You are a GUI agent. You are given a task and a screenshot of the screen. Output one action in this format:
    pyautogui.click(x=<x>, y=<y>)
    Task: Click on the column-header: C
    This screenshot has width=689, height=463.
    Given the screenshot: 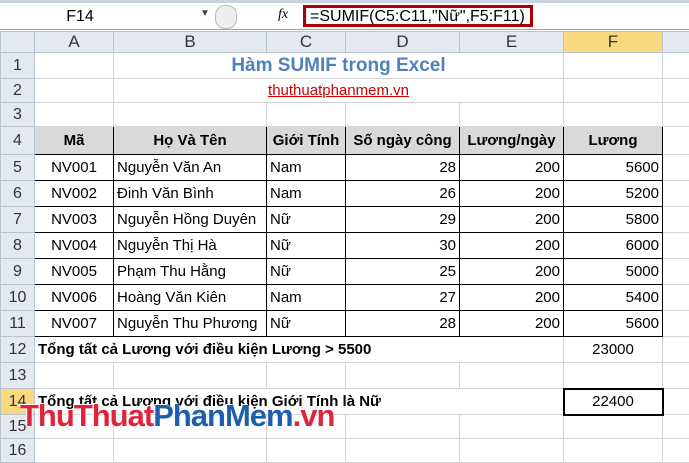 What is the action you would take?
    pyautogui.click(x=306, y=42)
    